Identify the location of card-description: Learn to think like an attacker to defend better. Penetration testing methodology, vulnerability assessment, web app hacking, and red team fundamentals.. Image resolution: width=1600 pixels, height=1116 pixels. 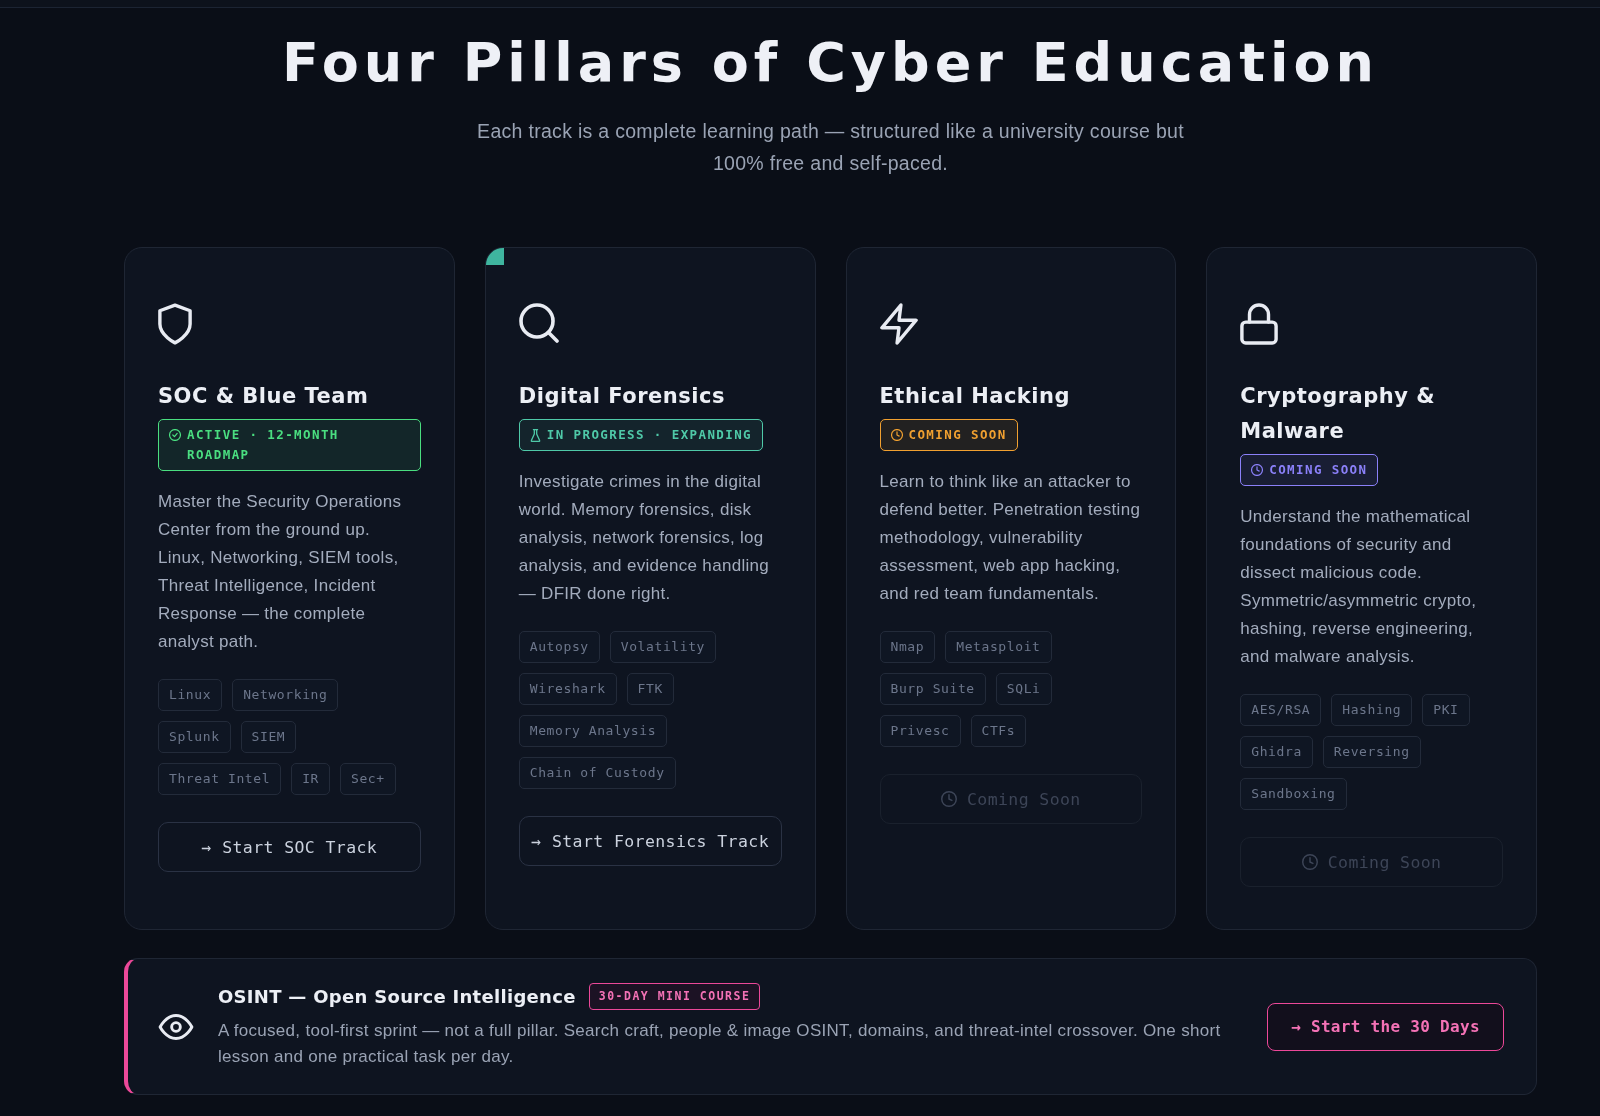
(1010, 538).